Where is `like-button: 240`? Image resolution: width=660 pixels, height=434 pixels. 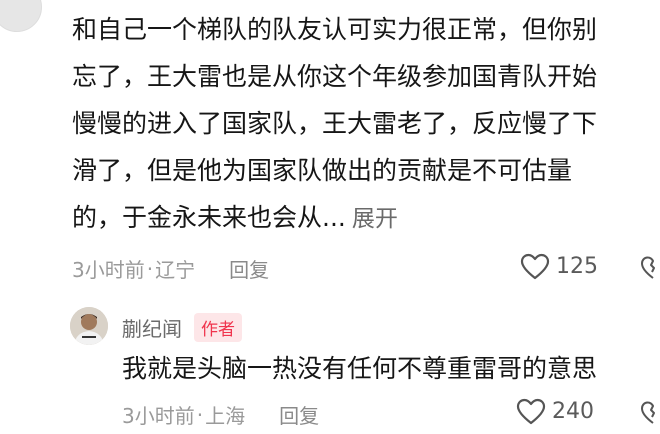
like-button: 240 is located at coordinates (555, 411).